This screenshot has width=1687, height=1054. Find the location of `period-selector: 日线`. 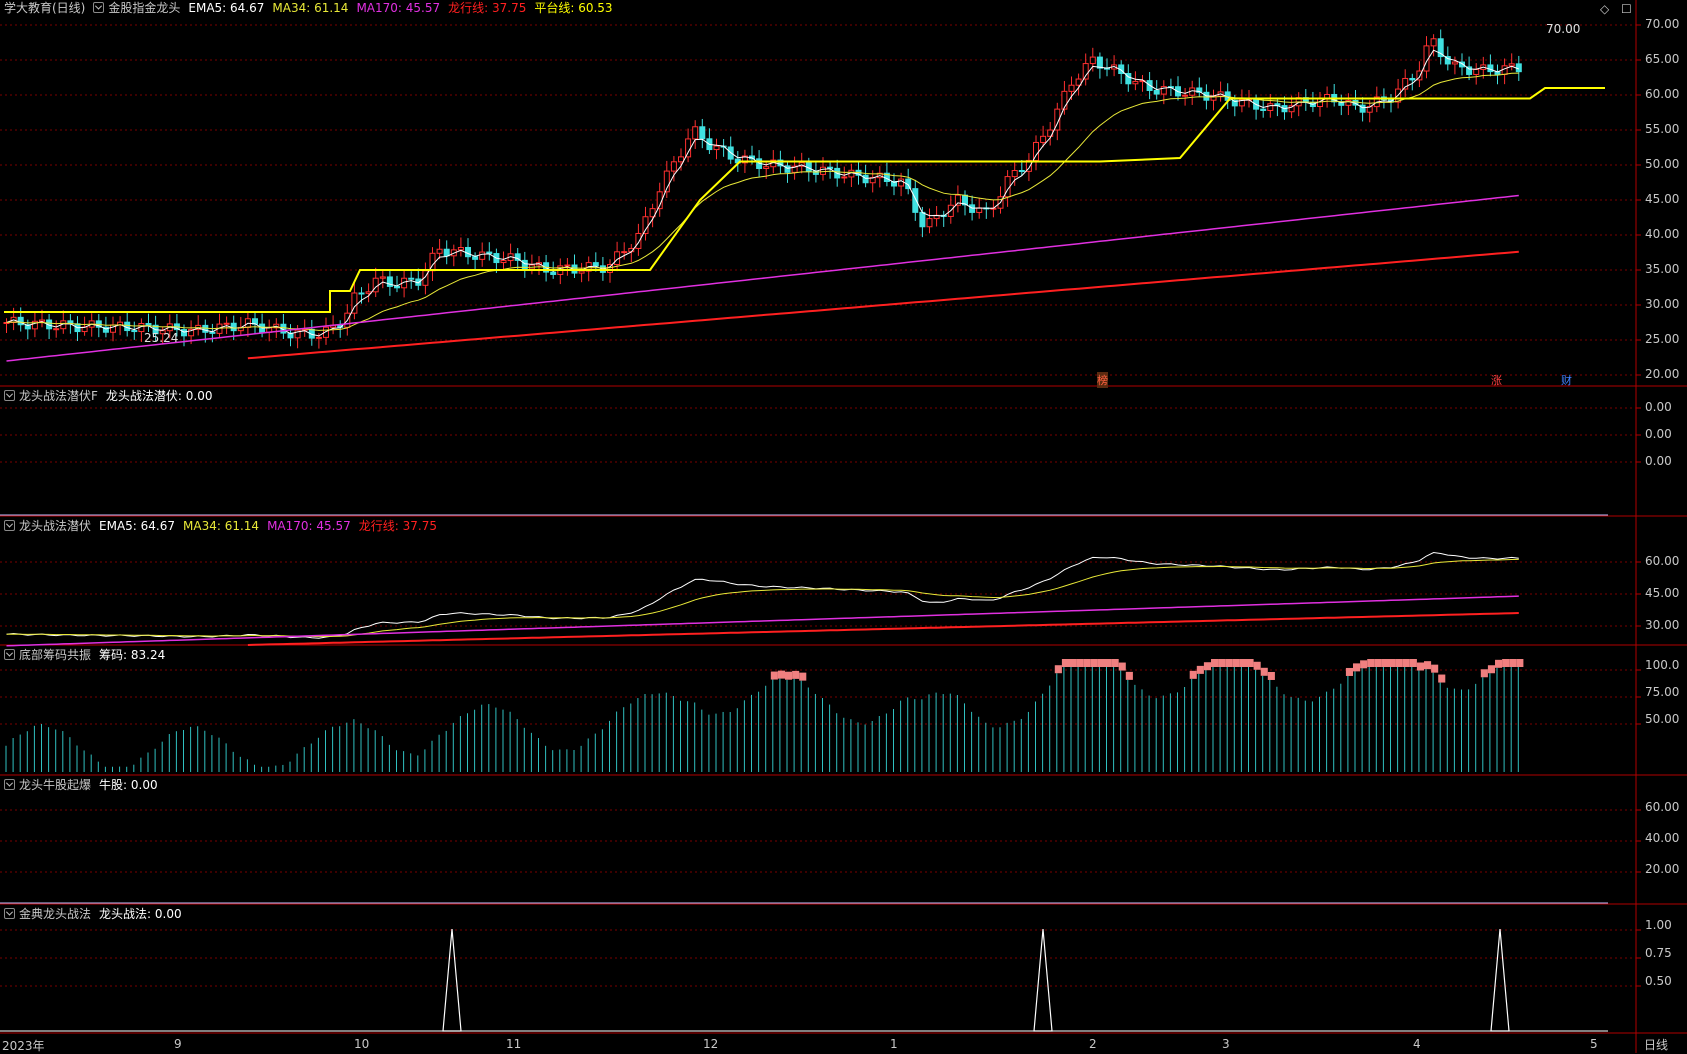

period-selector: 日线 is located at coordinates (1656, 1044).